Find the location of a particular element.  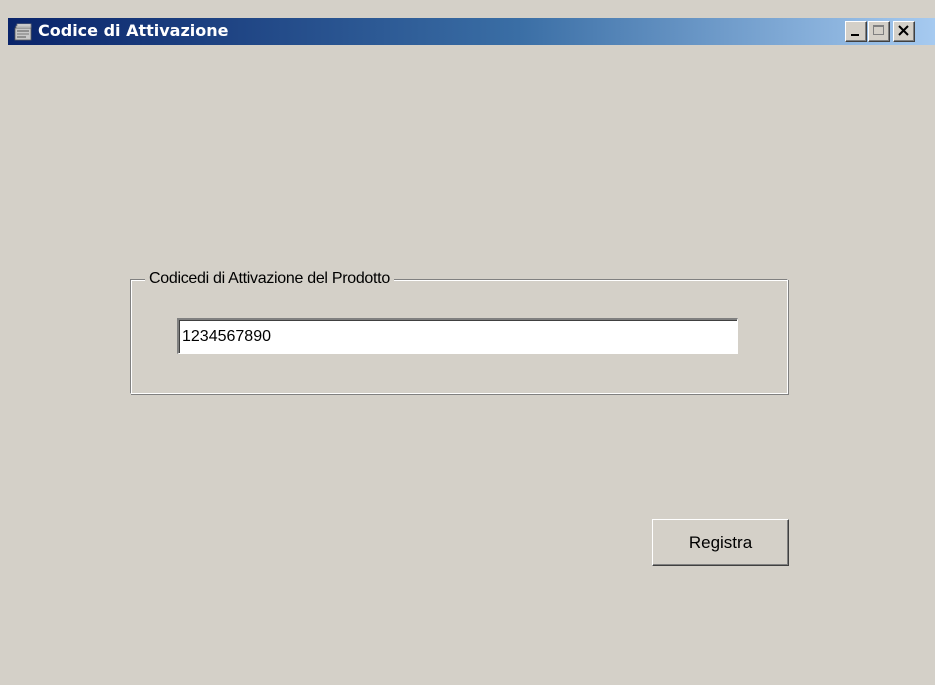

maximize-button is located at coordinates (879, 31).